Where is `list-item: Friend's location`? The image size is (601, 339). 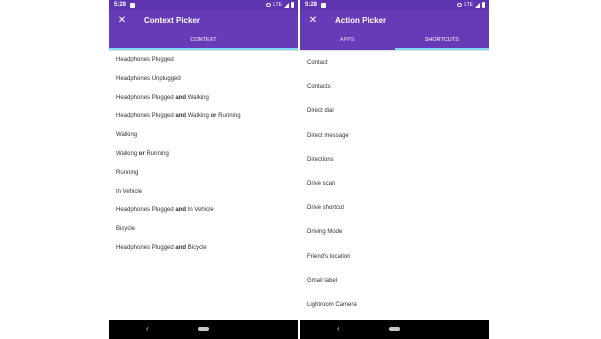
list-item: Friend's location is located at coordinates (394, 257).